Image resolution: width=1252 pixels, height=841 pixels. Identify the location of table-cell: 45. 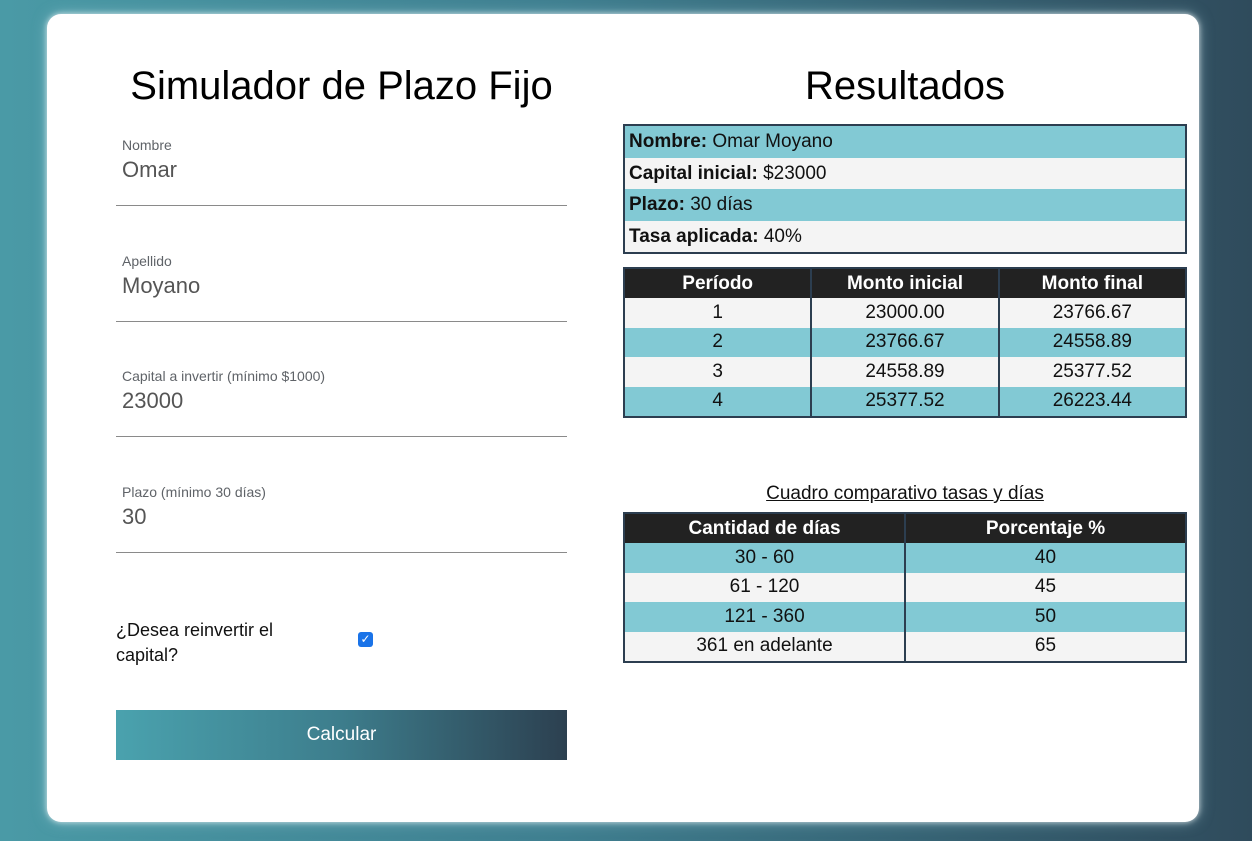
(1045, 587).